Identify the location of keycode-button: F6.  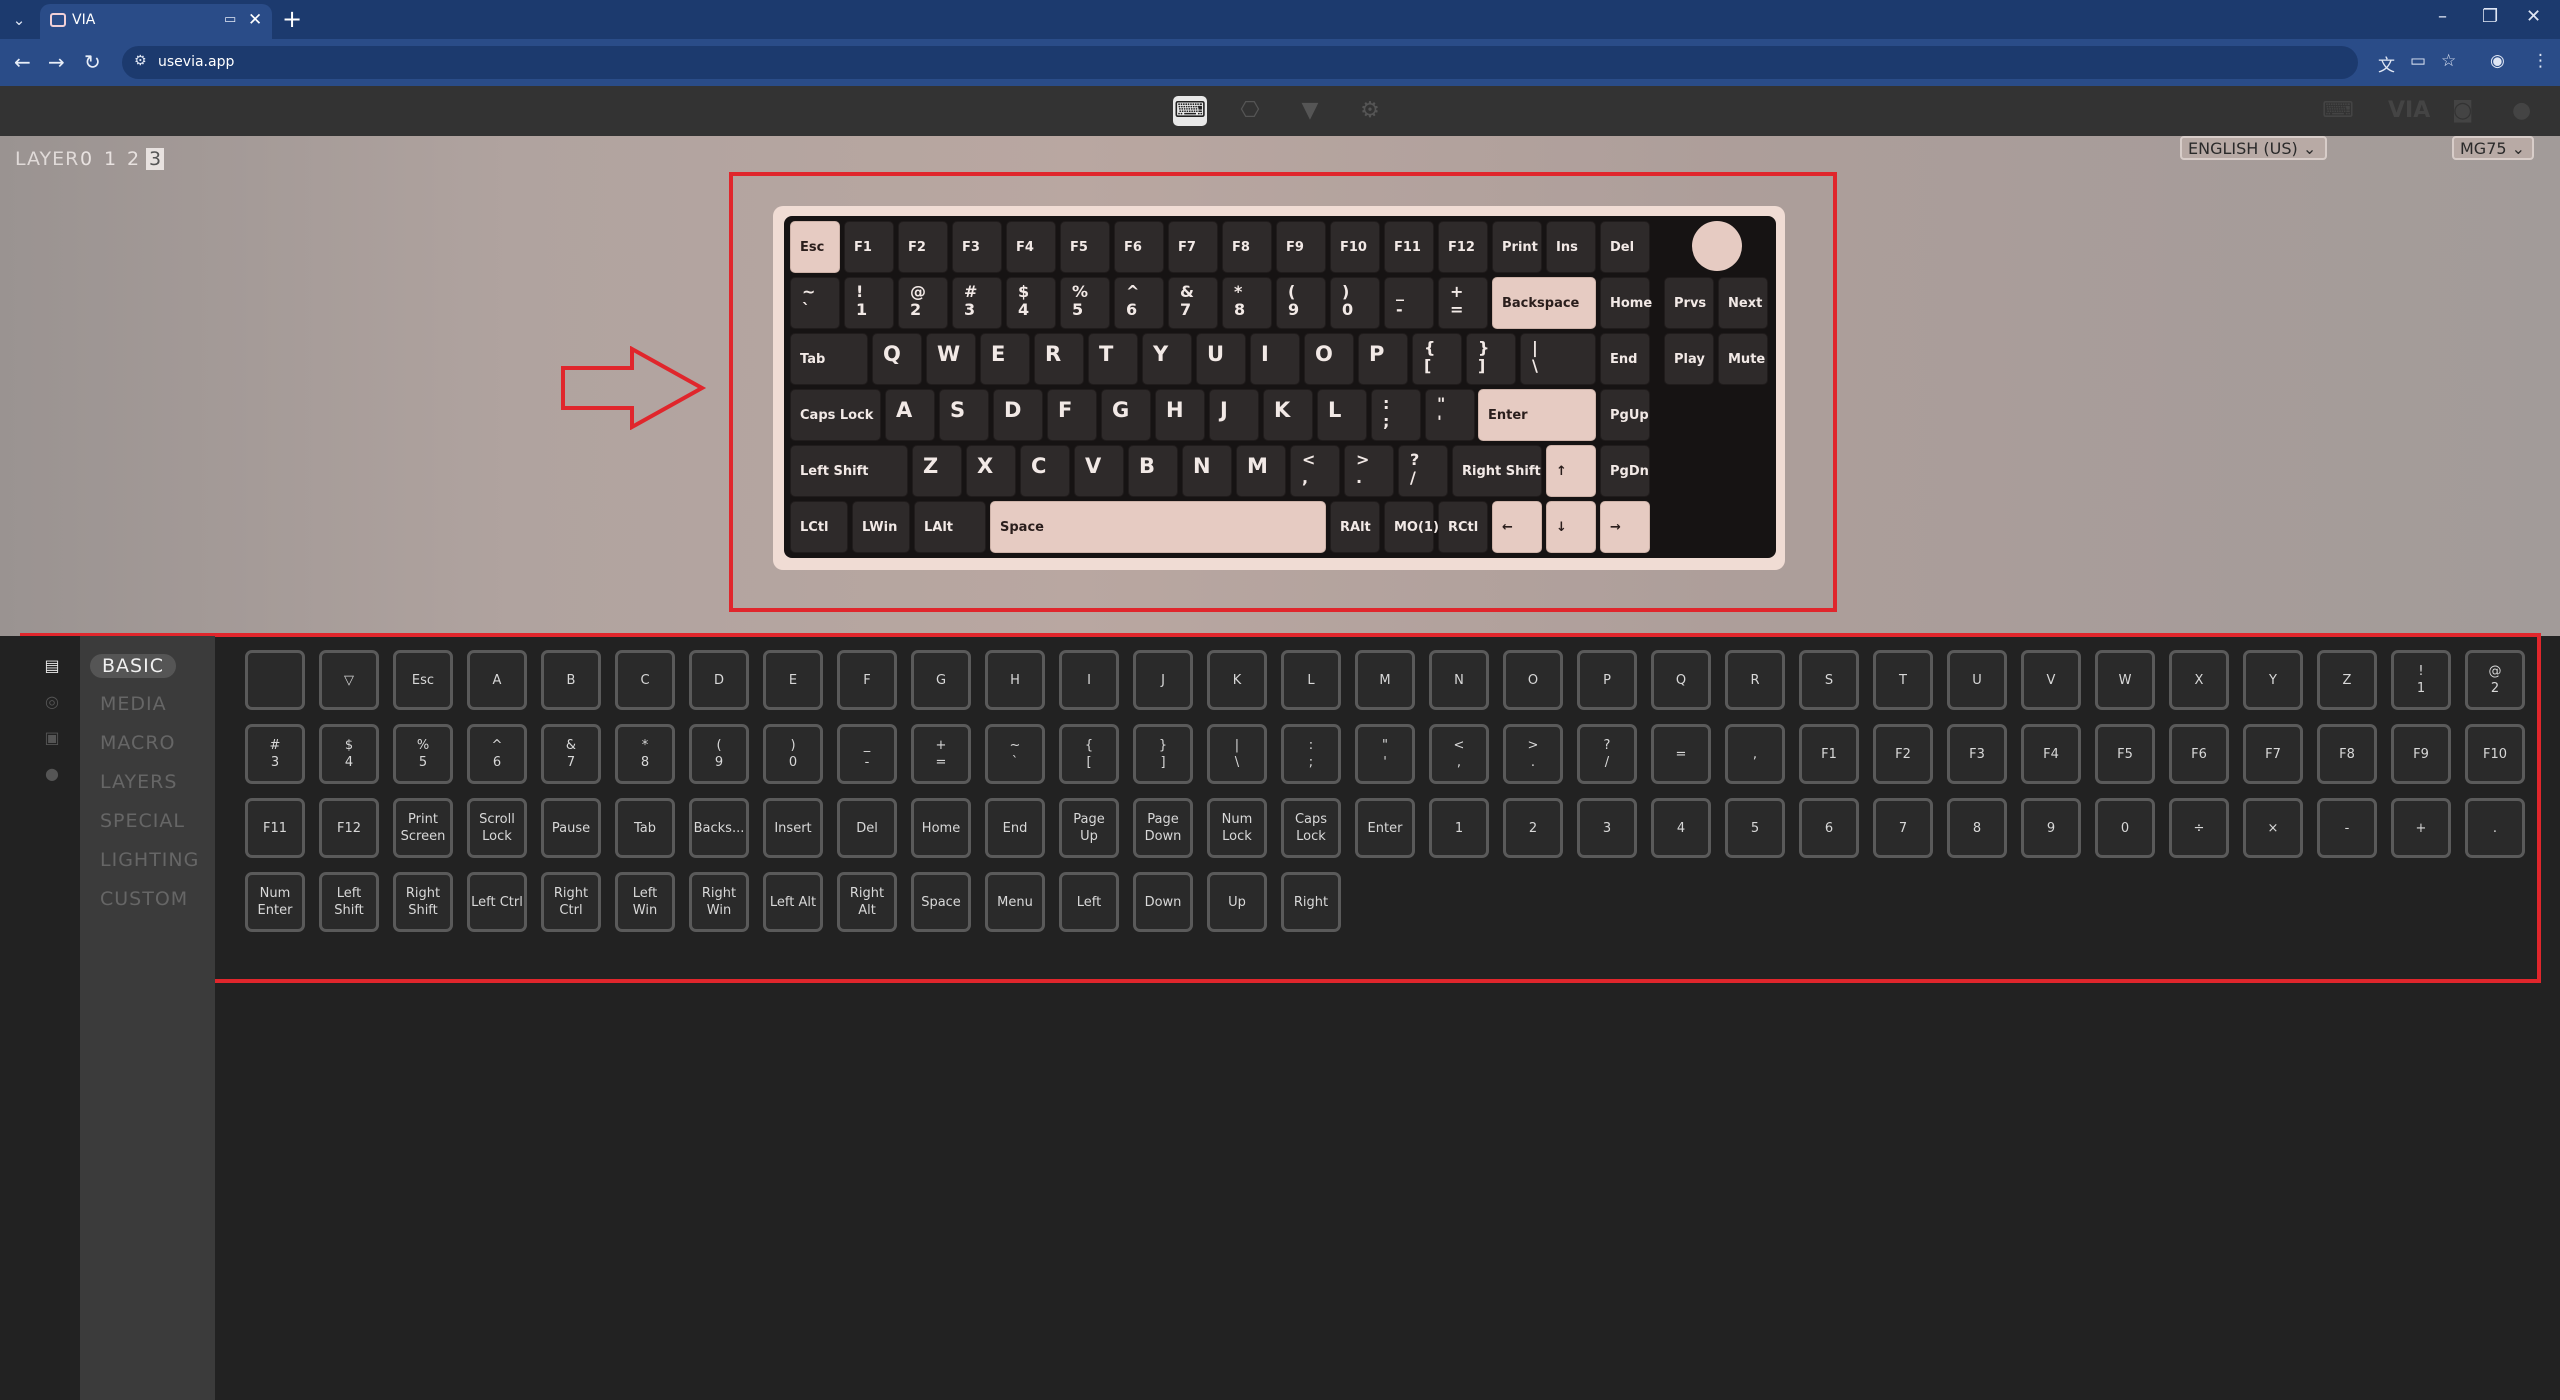
(2199, 754).